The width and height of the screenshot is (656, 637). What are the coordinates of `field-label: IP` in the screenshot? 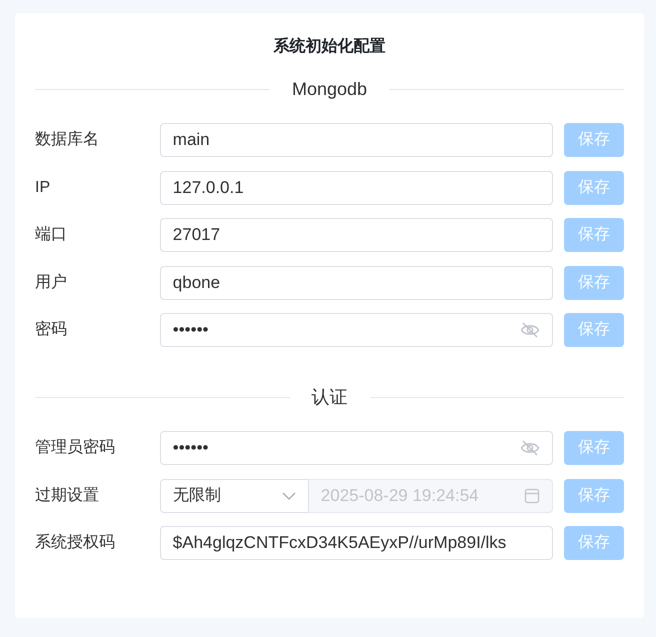 It's located at (43, 188).